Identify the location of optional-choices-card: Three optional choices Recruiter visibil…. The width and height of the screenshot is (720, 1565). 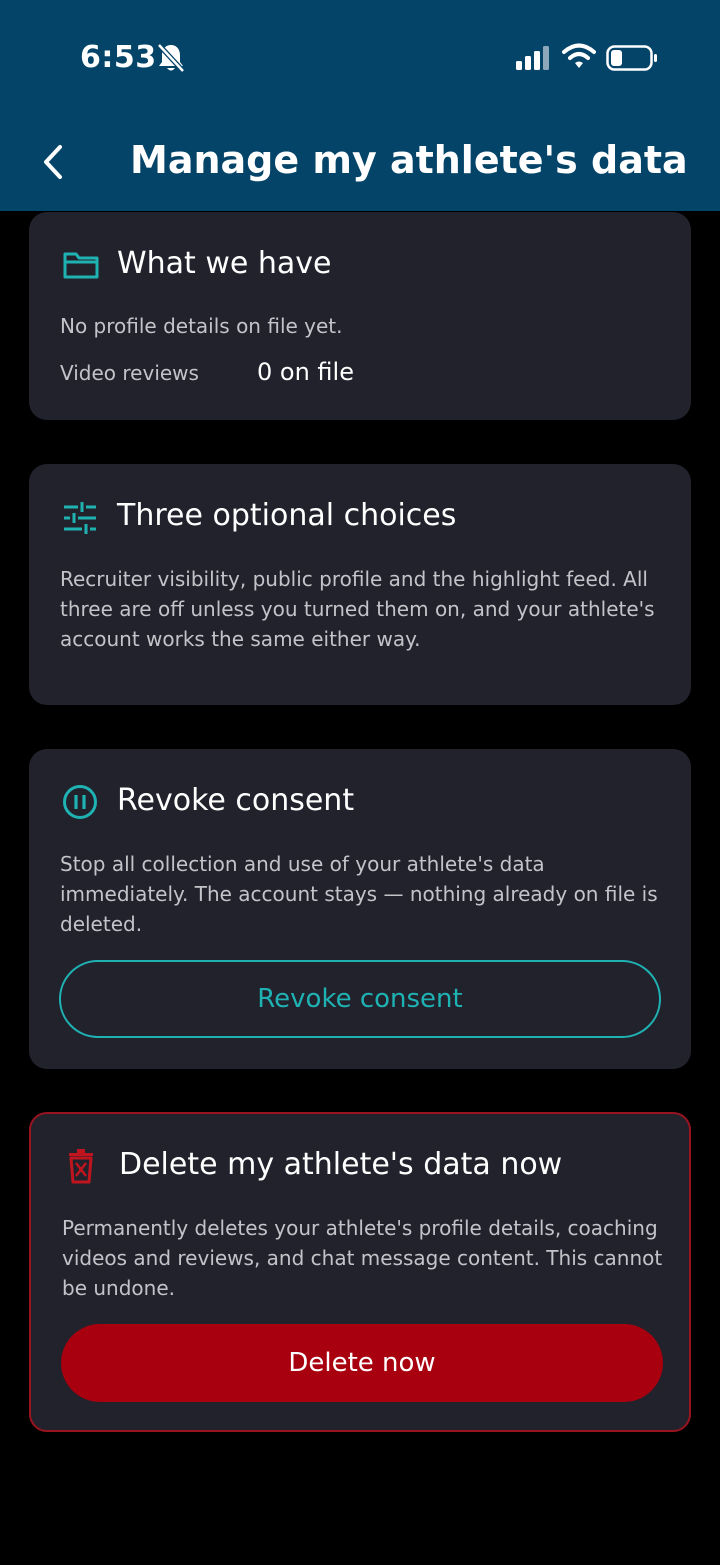
(360, 584).